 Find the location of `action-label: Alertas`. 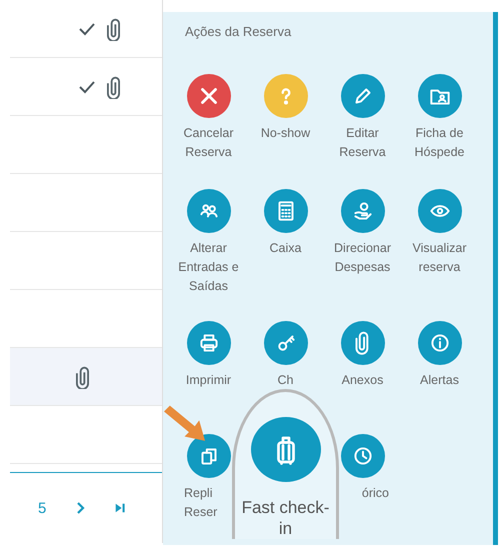

action-label: Alertas is located at coordinates (439, 380).